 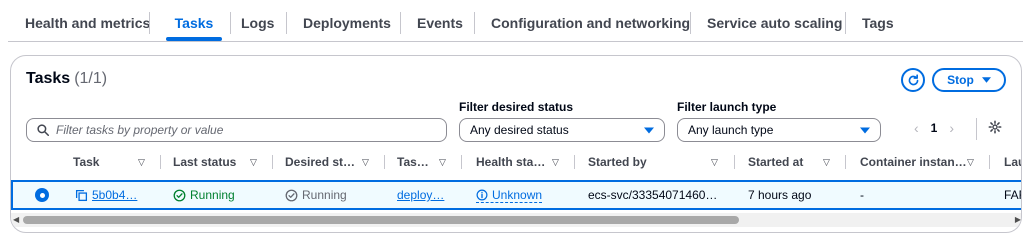 I want to click on check-circle-icon, so click(x=179, y=195).